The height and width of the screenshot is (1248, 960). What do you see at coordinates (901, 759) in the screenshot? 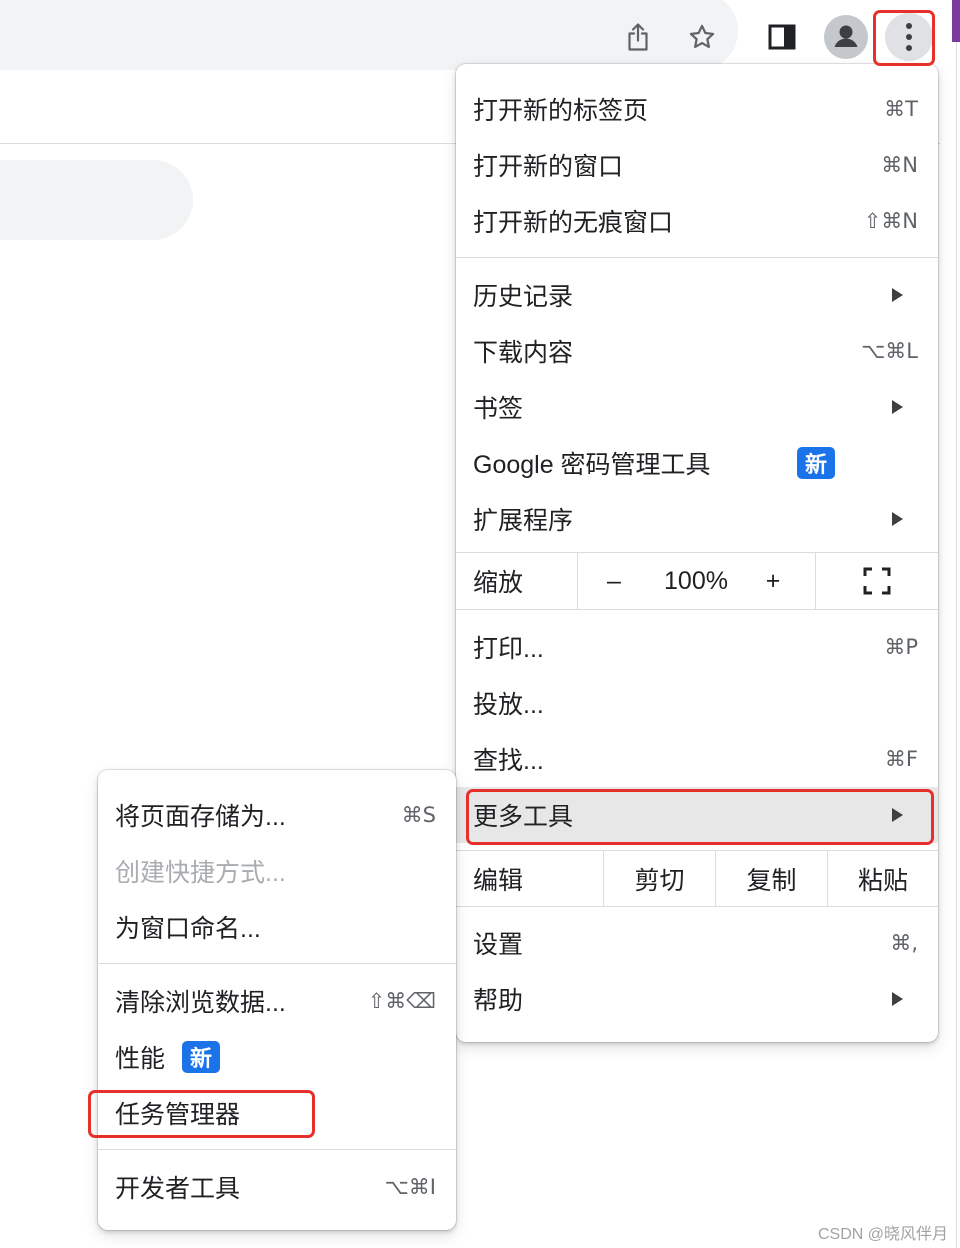
I see `menu-item-shortcut: ⌘F` at bounding box center [901, 759].